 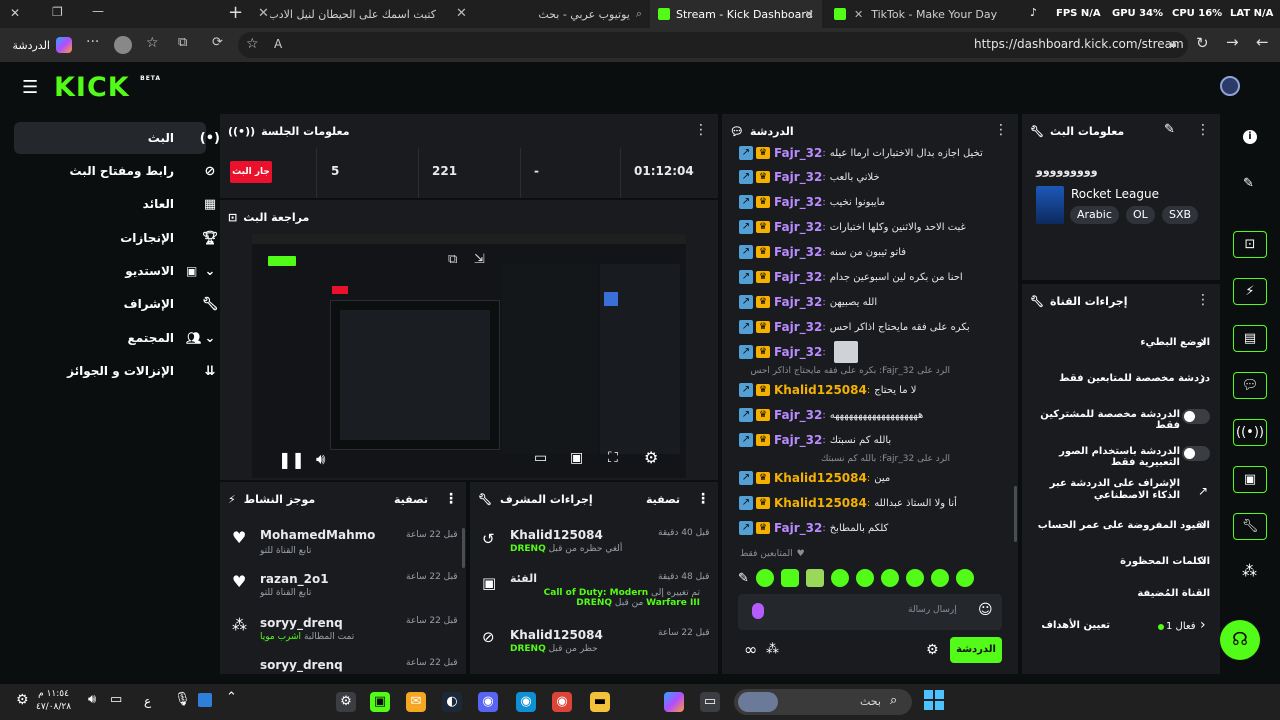 I want to click on sidebar-item-stream: (•) البث, so click(x=117, y=138).